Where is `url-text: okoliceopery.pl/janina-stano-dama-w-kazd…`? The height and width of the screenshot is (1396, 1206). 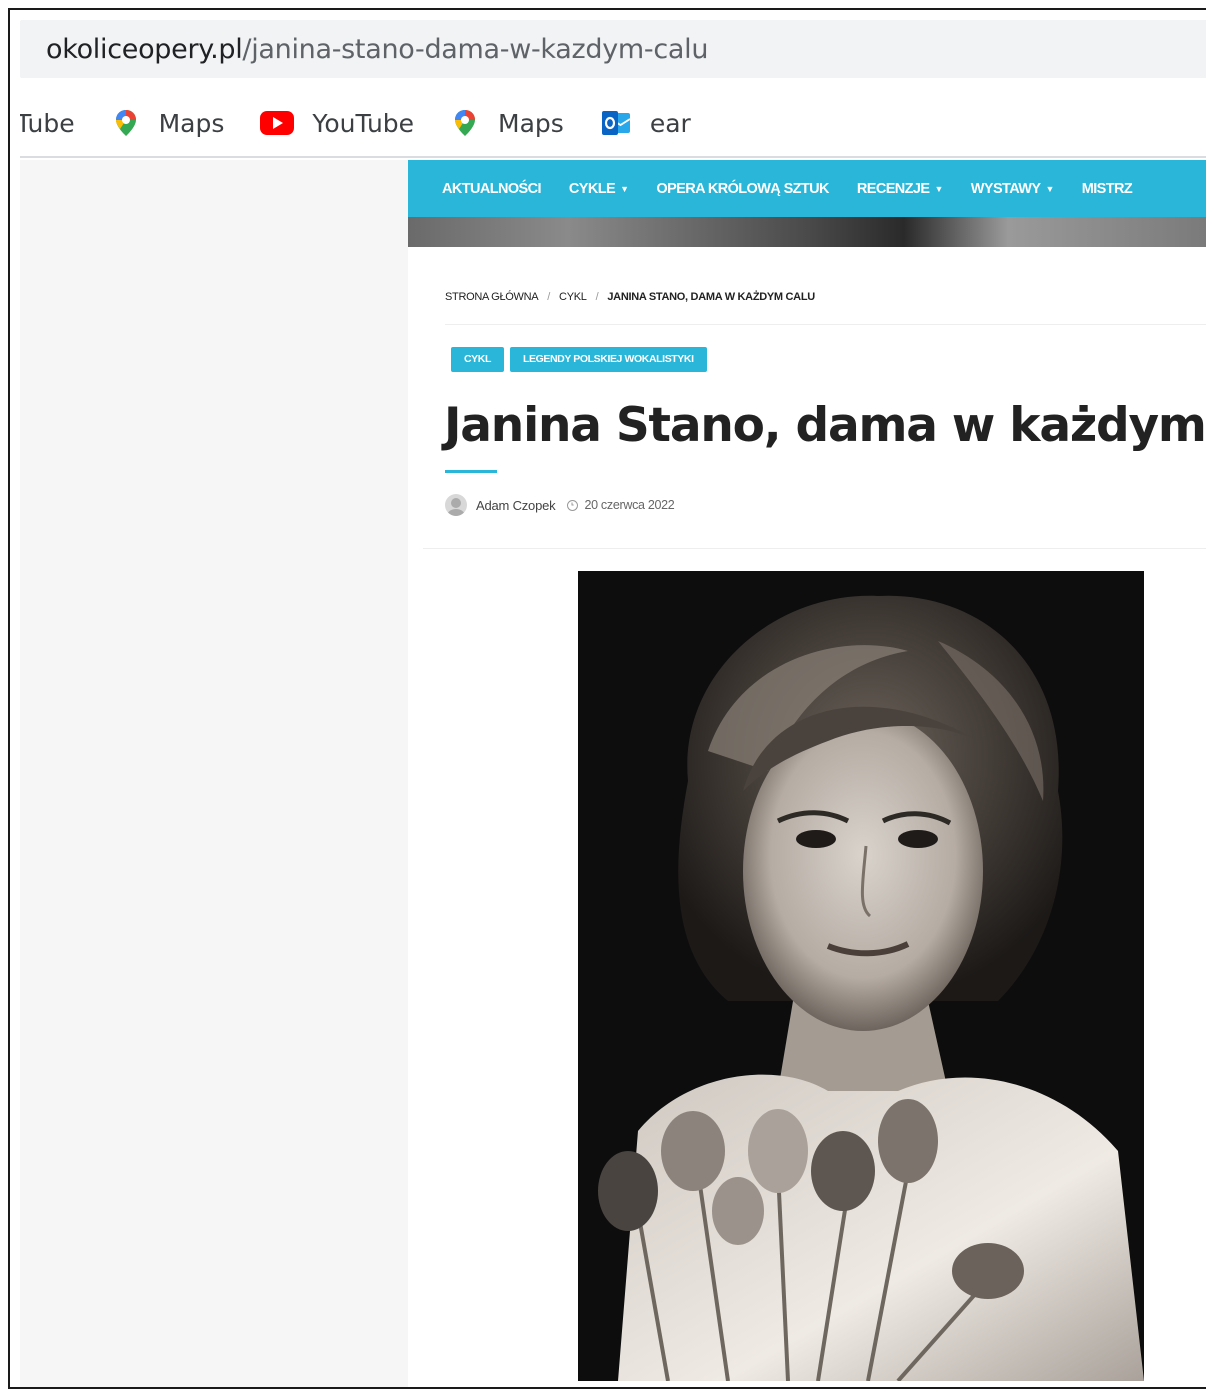
url-text: okoliceopery.pl/janina-stano-dama-w-kazd… is located at coordinates (377, 49).